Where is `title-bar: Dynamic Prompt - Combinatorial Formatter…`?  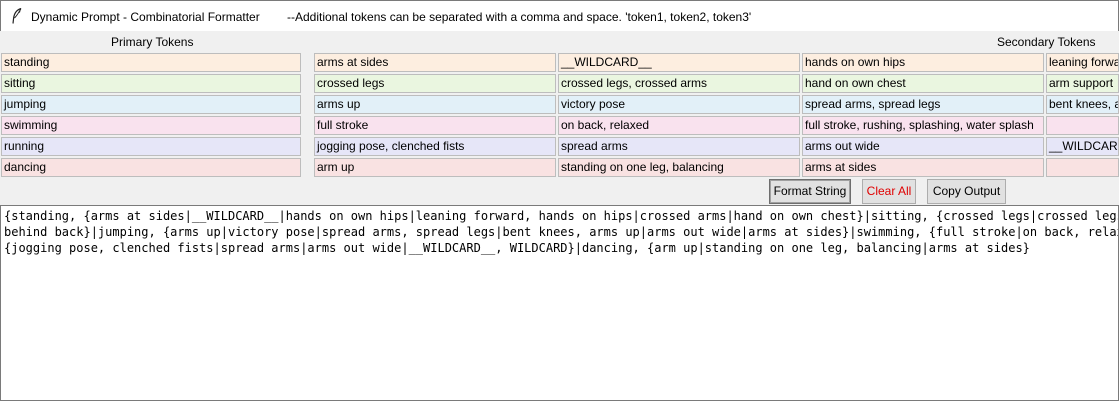
title-bar: Dynamic Prompt - Combinatorial Formatter… is located at coordinates (559, 15).